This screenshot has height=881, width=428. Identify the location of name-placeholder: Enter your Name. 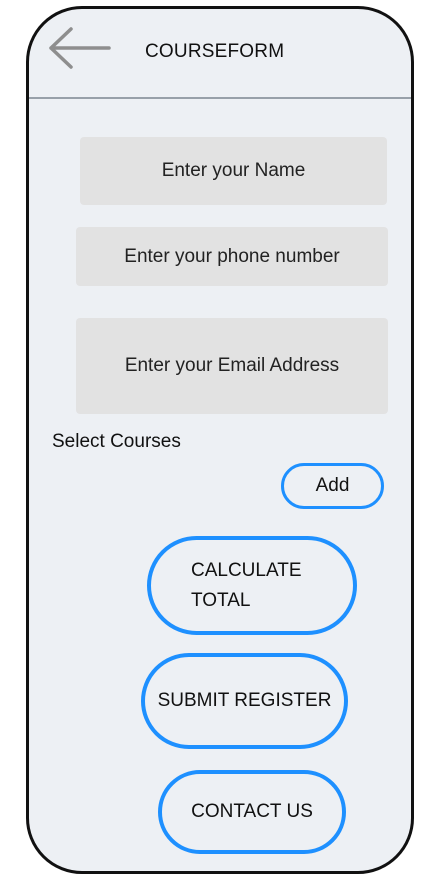
(233, 171).